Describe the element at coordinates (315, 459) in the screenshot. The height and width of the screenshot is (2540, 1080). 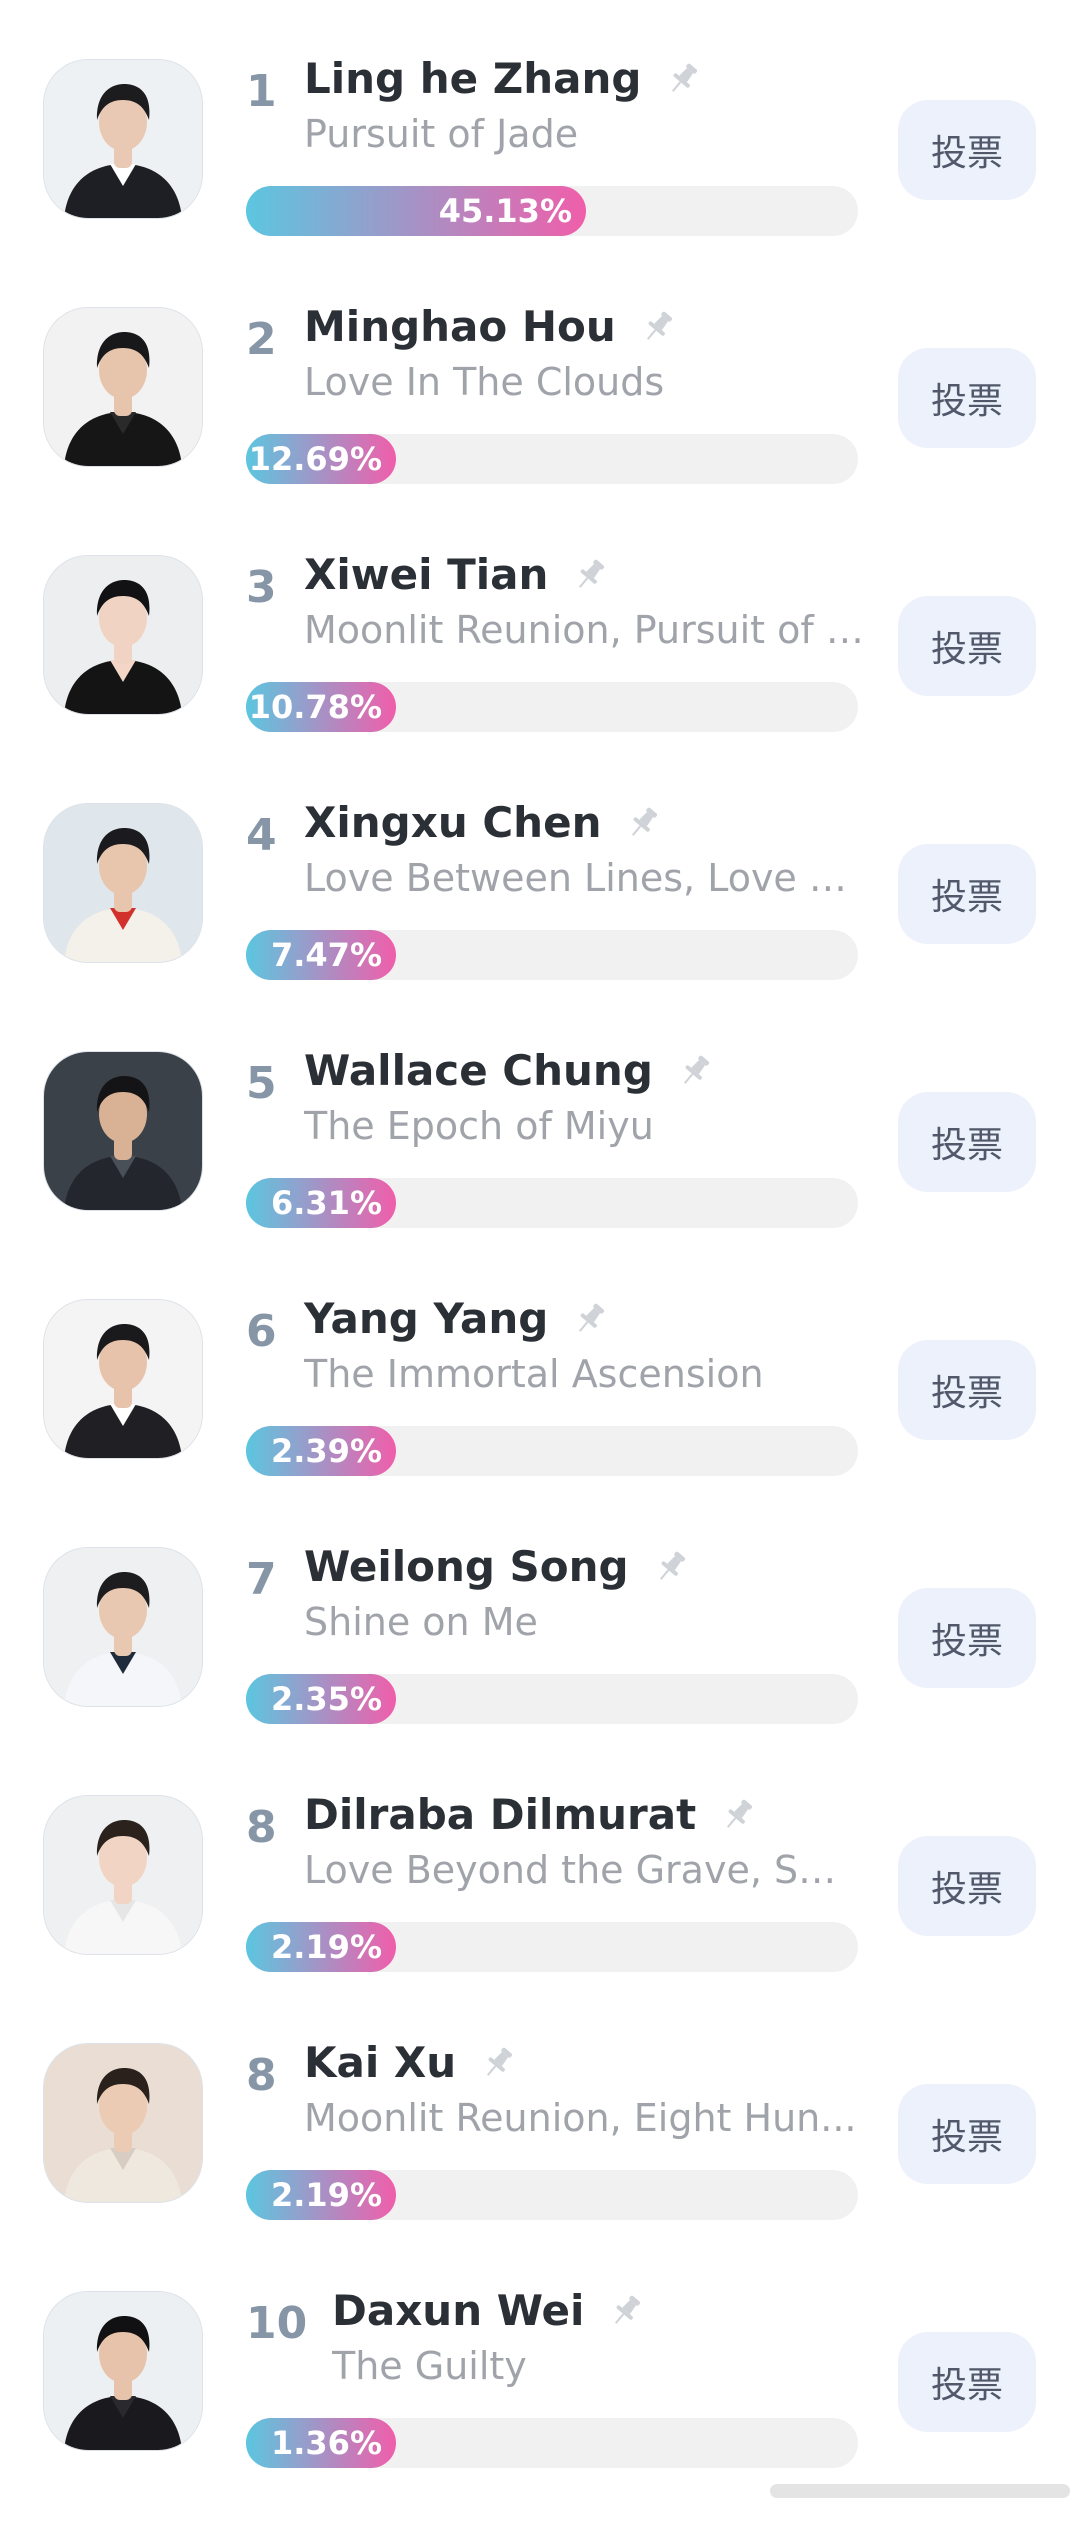
I see `vote-percentage: 12.69%` at that location.